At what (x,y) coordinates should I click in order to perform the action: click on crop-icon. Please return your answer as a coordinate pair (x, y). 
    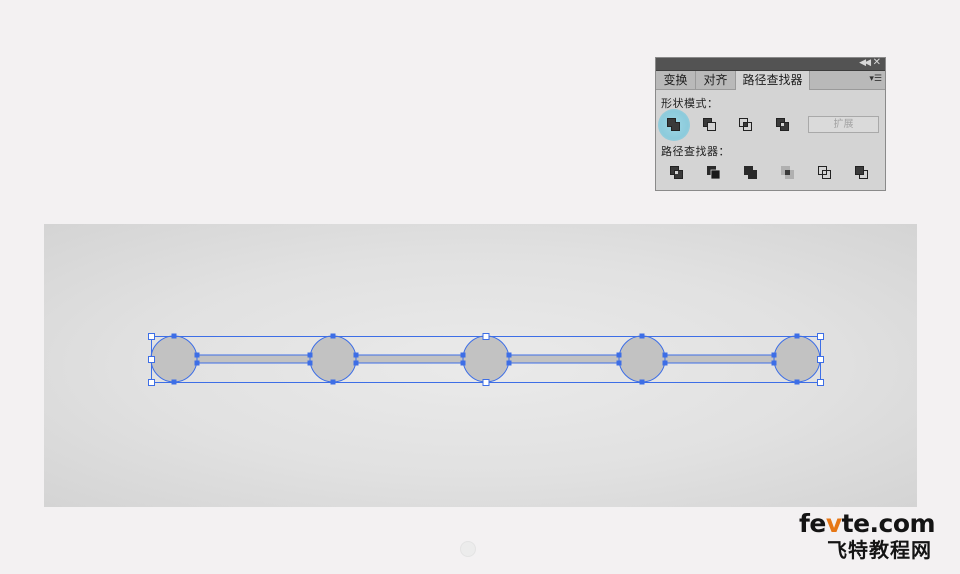
    Looking at the image, I should click on (787, 172).